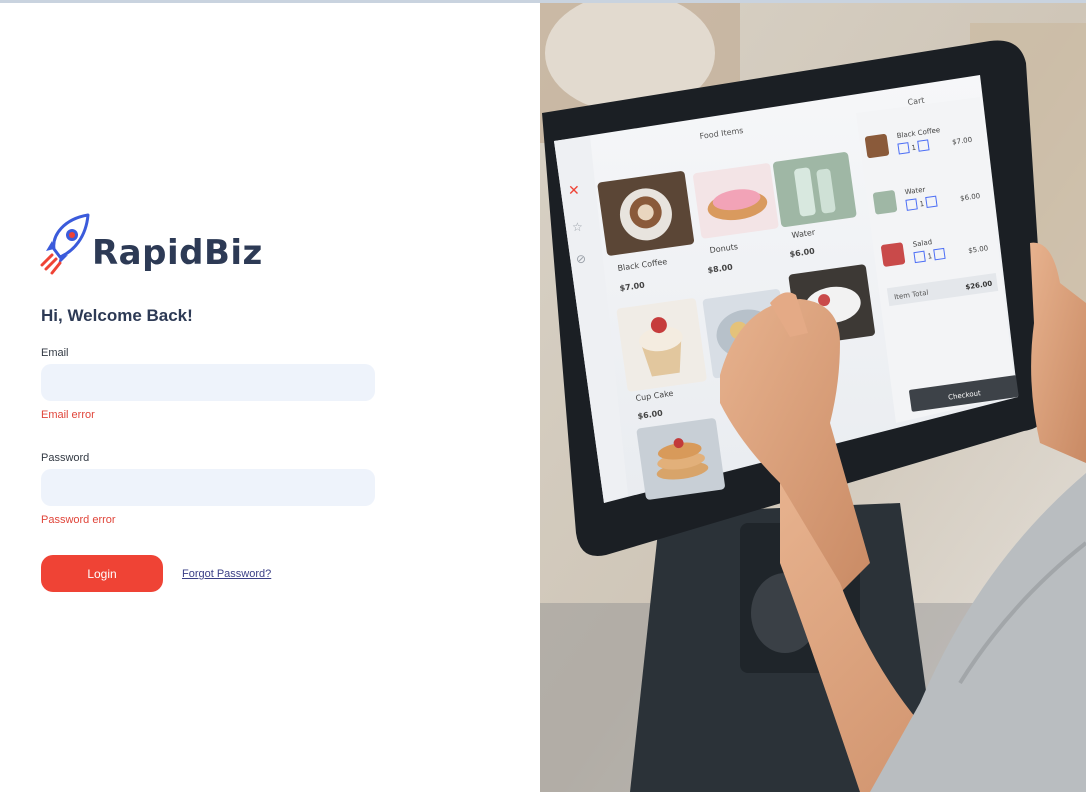  I want to click on email-error: Email error, so click(68, 415).